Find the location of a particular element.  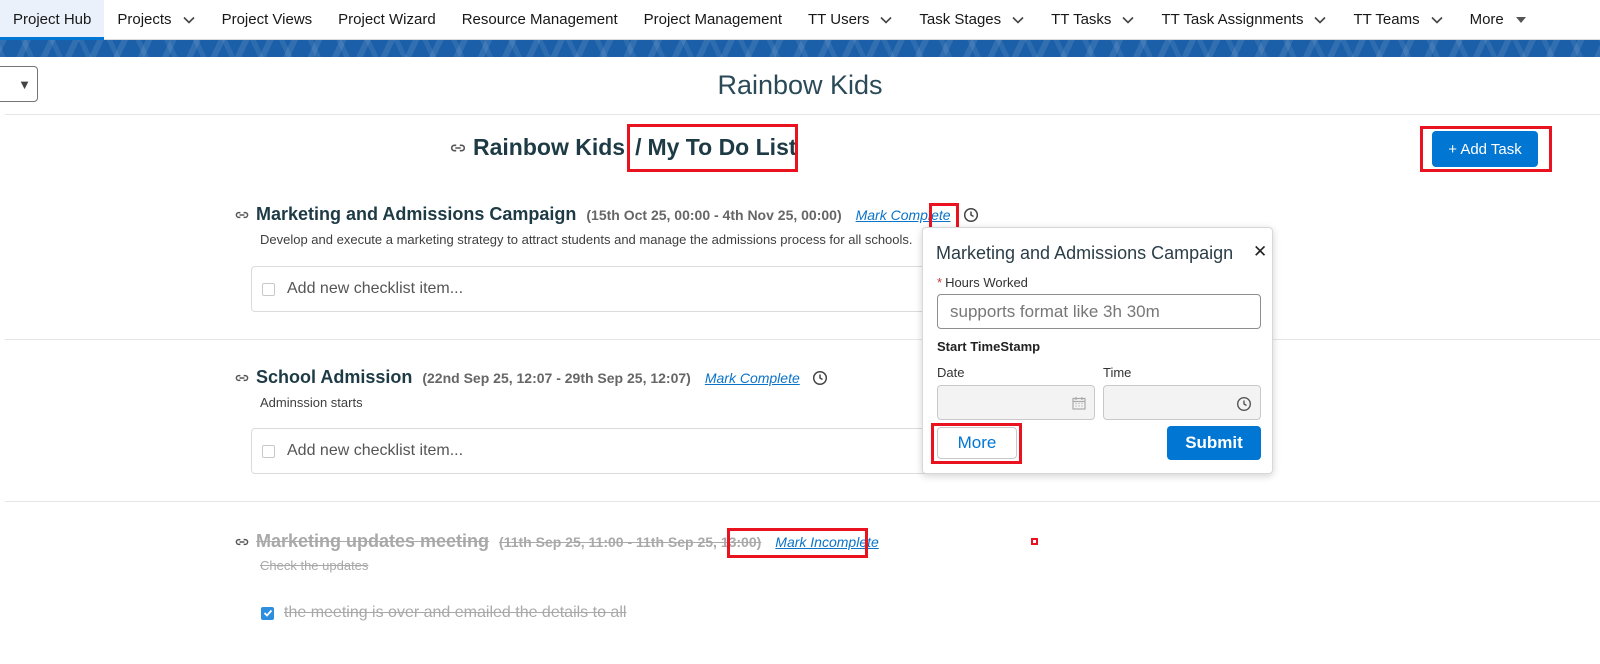

nav-item-project-wizard: Project Wizard is located at coordinates (387, 20).